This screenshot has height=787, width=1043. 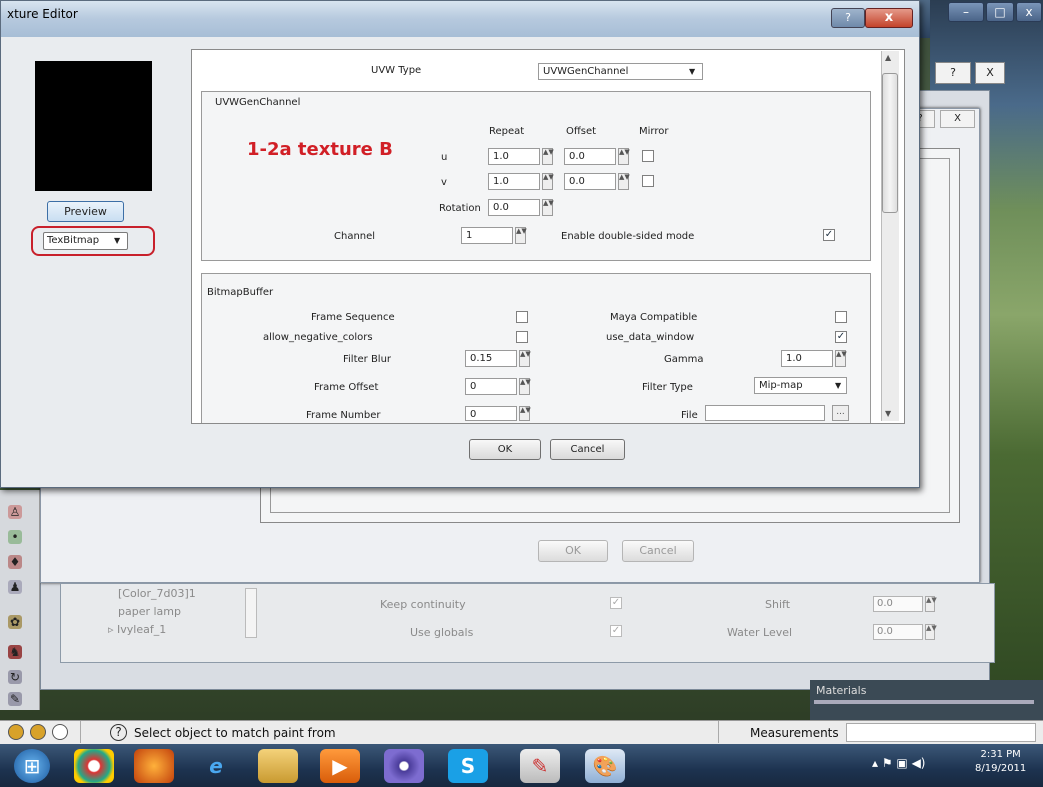 What do you see at coordinates (15, 562) in the screenshot?
I see `bucket-tool-icon: ♦` at bounding box center [15, 562].